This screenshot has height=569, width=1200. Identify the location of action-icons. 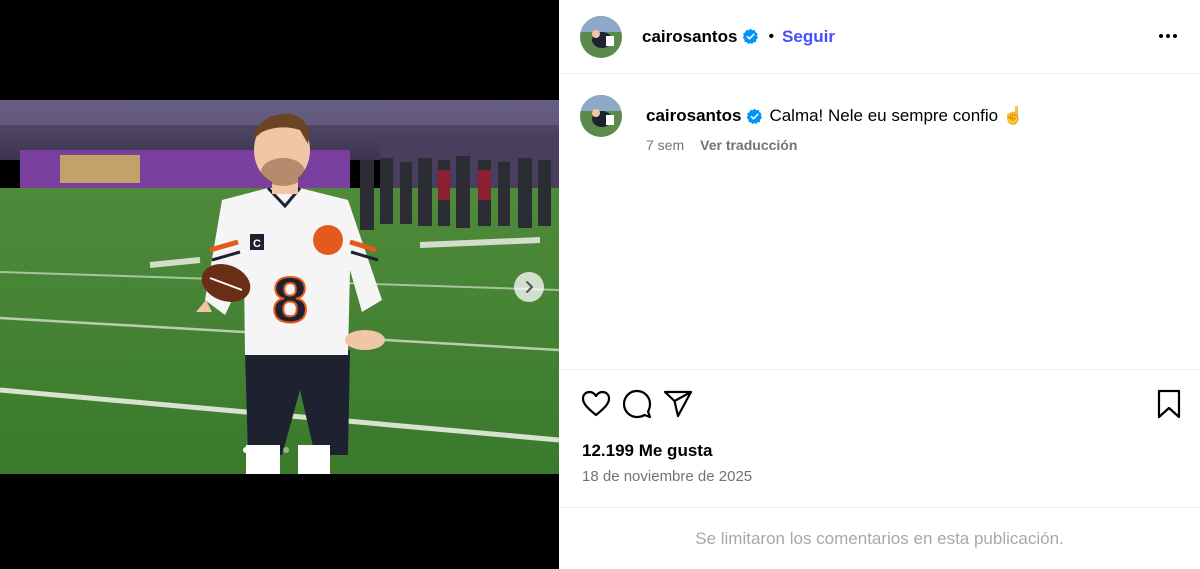
(637, 404).